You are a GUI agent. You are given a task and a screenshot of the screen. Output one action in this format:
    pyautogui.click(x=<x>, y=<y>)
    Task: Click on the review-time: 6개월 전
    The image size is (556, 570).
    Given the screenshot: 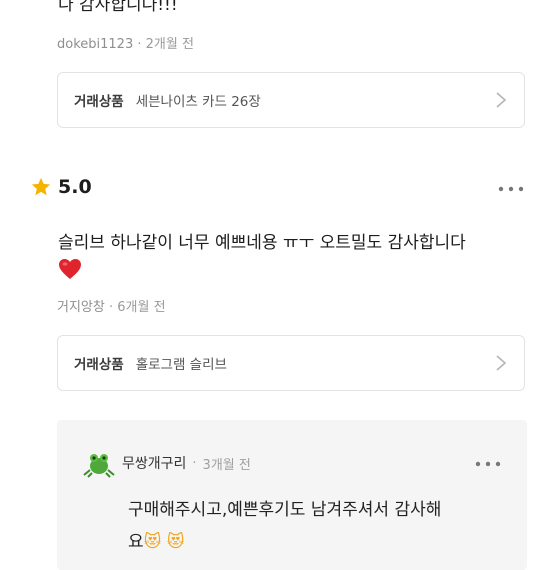 What is the action you would take?
    pyautogui.click(x=141, y=307)
    